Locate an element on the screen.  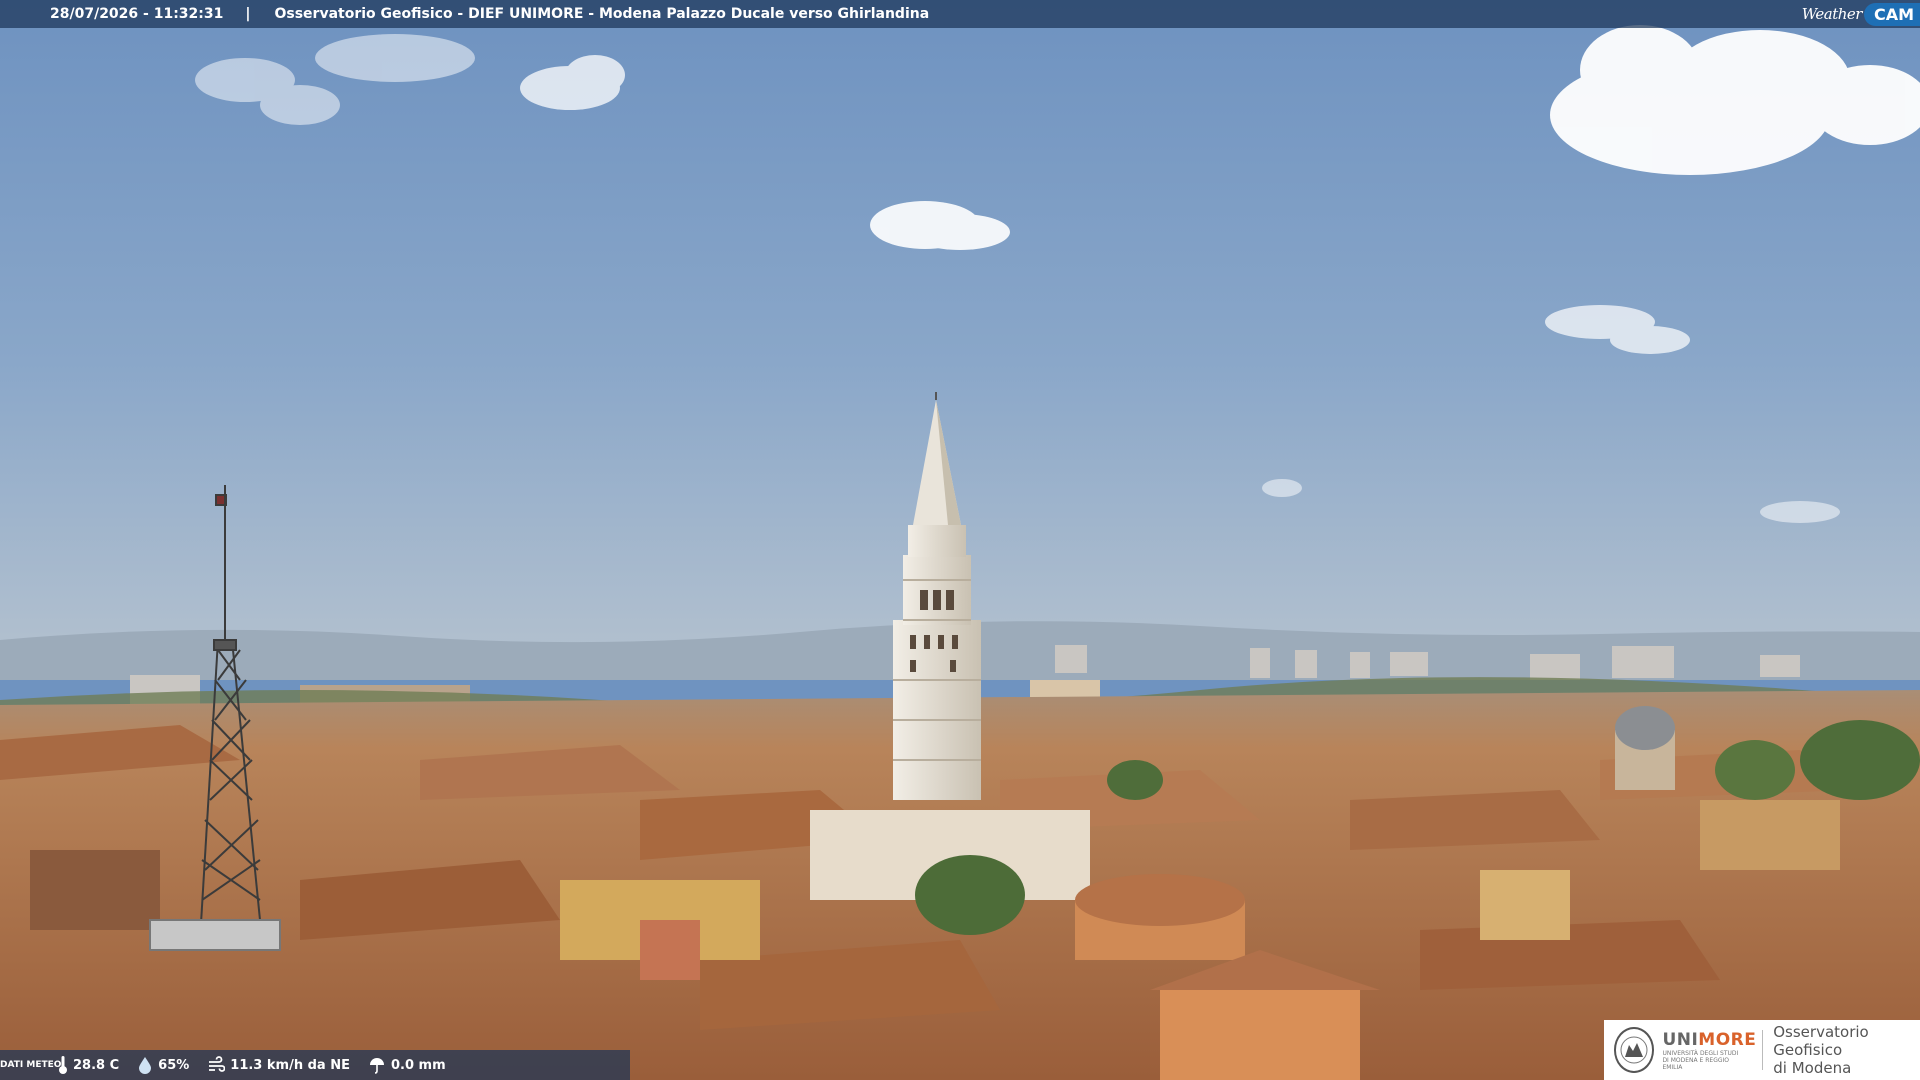
wind-icon is located at coordinates (217, 1064).